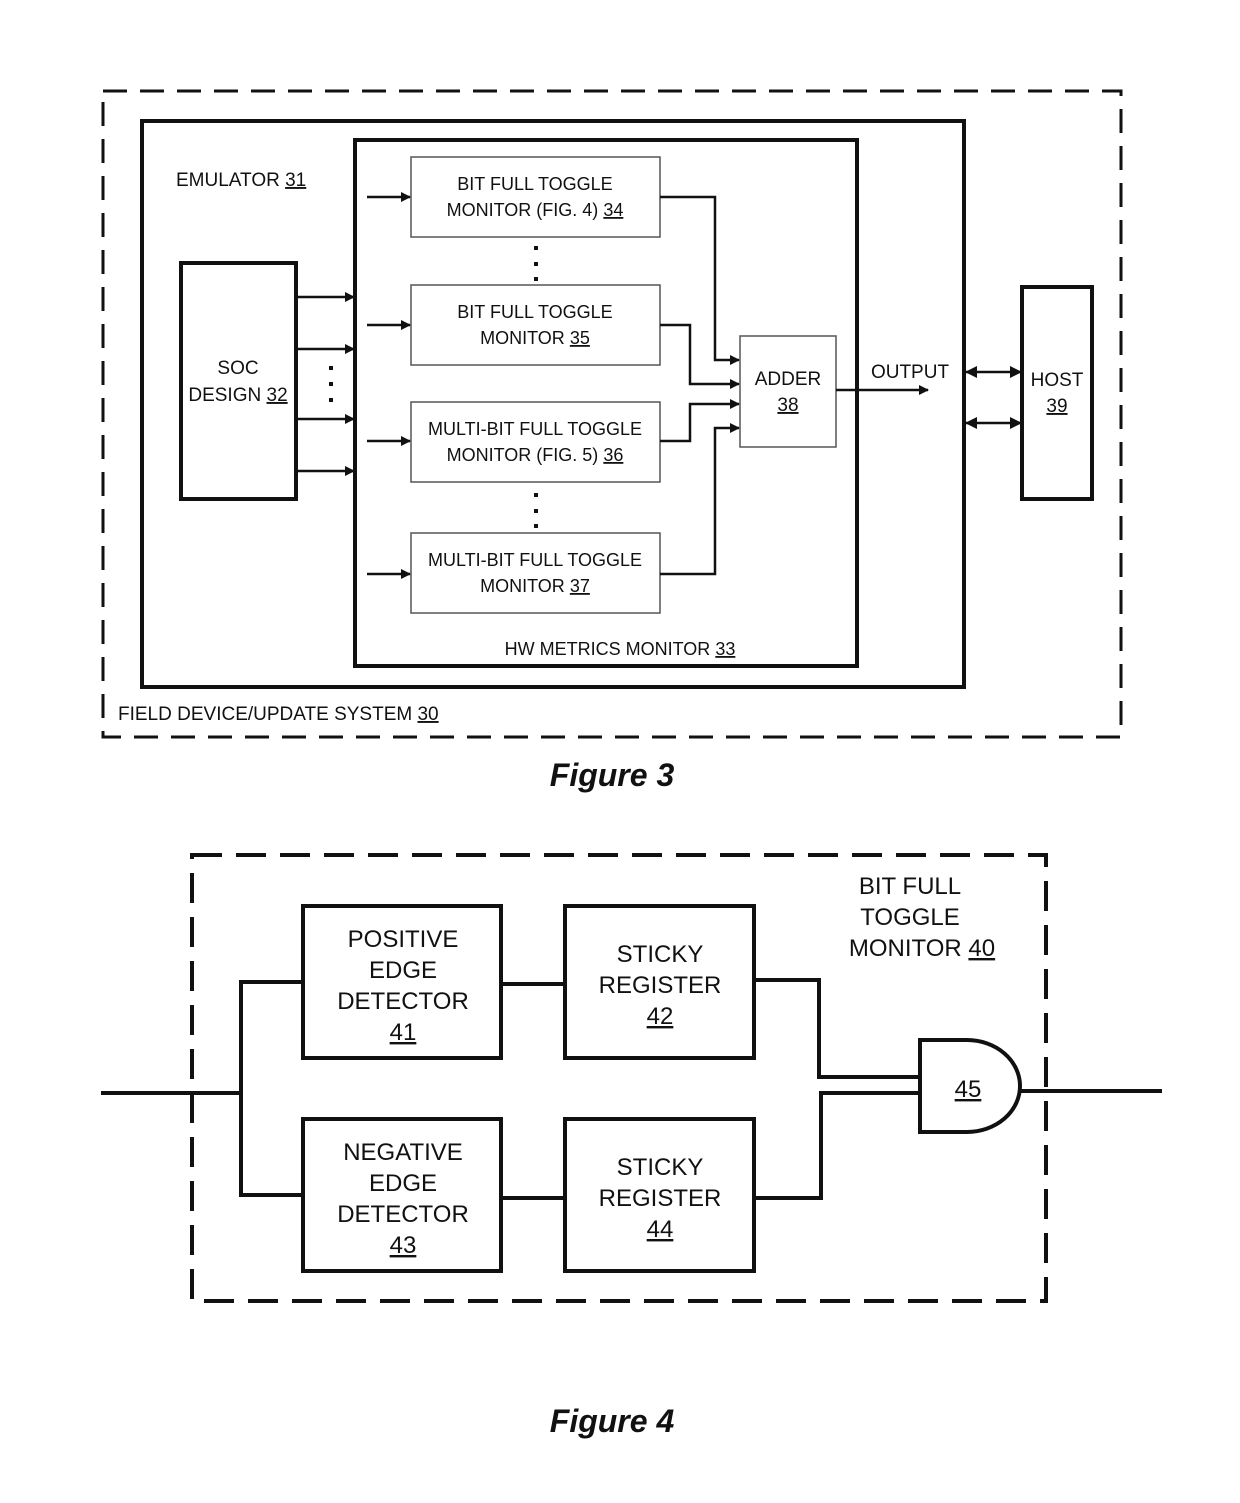 The image size is (1240, 1503). Describe the element at coordinates (403, 1245) in the screenshot. I see `svg-text: 43` at that location.